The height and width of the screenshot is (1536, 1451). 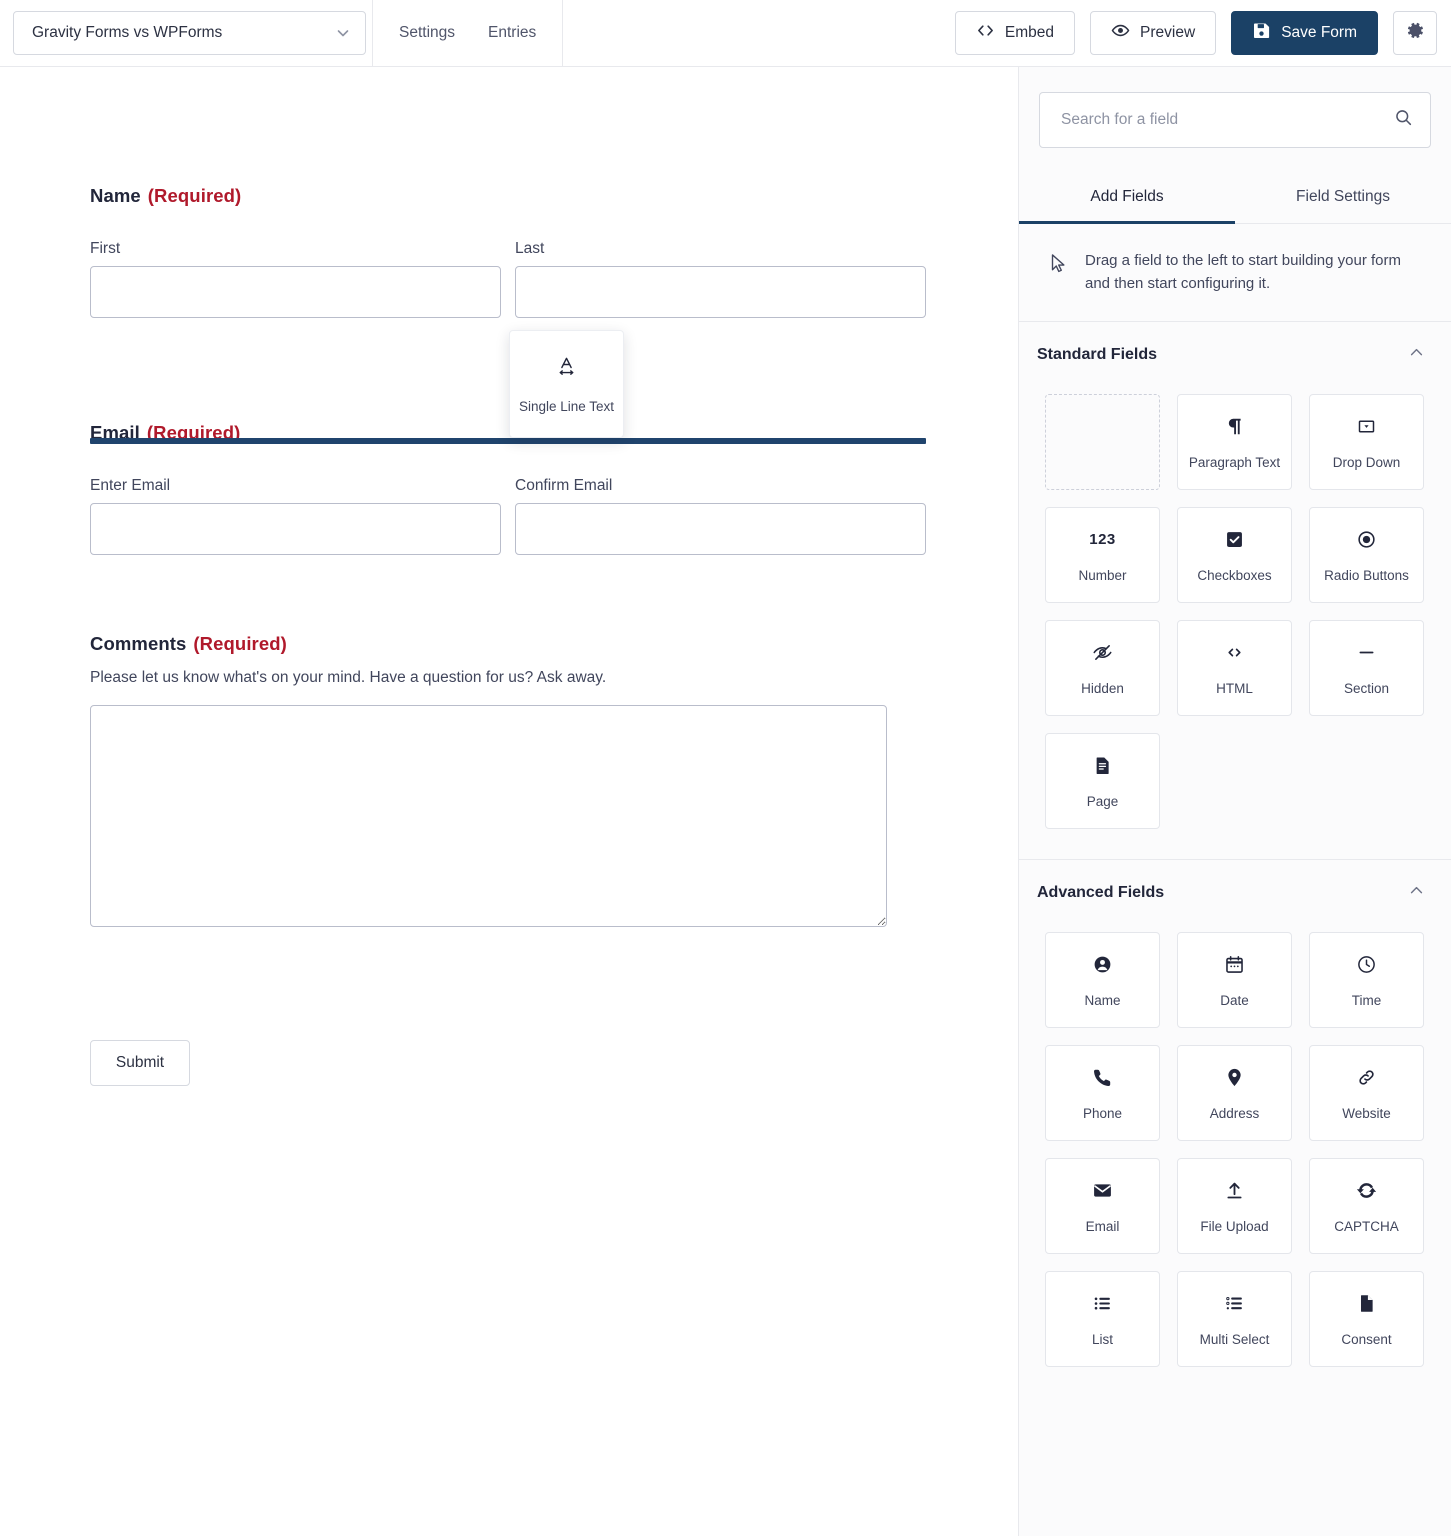 I want to click on refresh-captcha-icon, so click(x=1366, y=1191).